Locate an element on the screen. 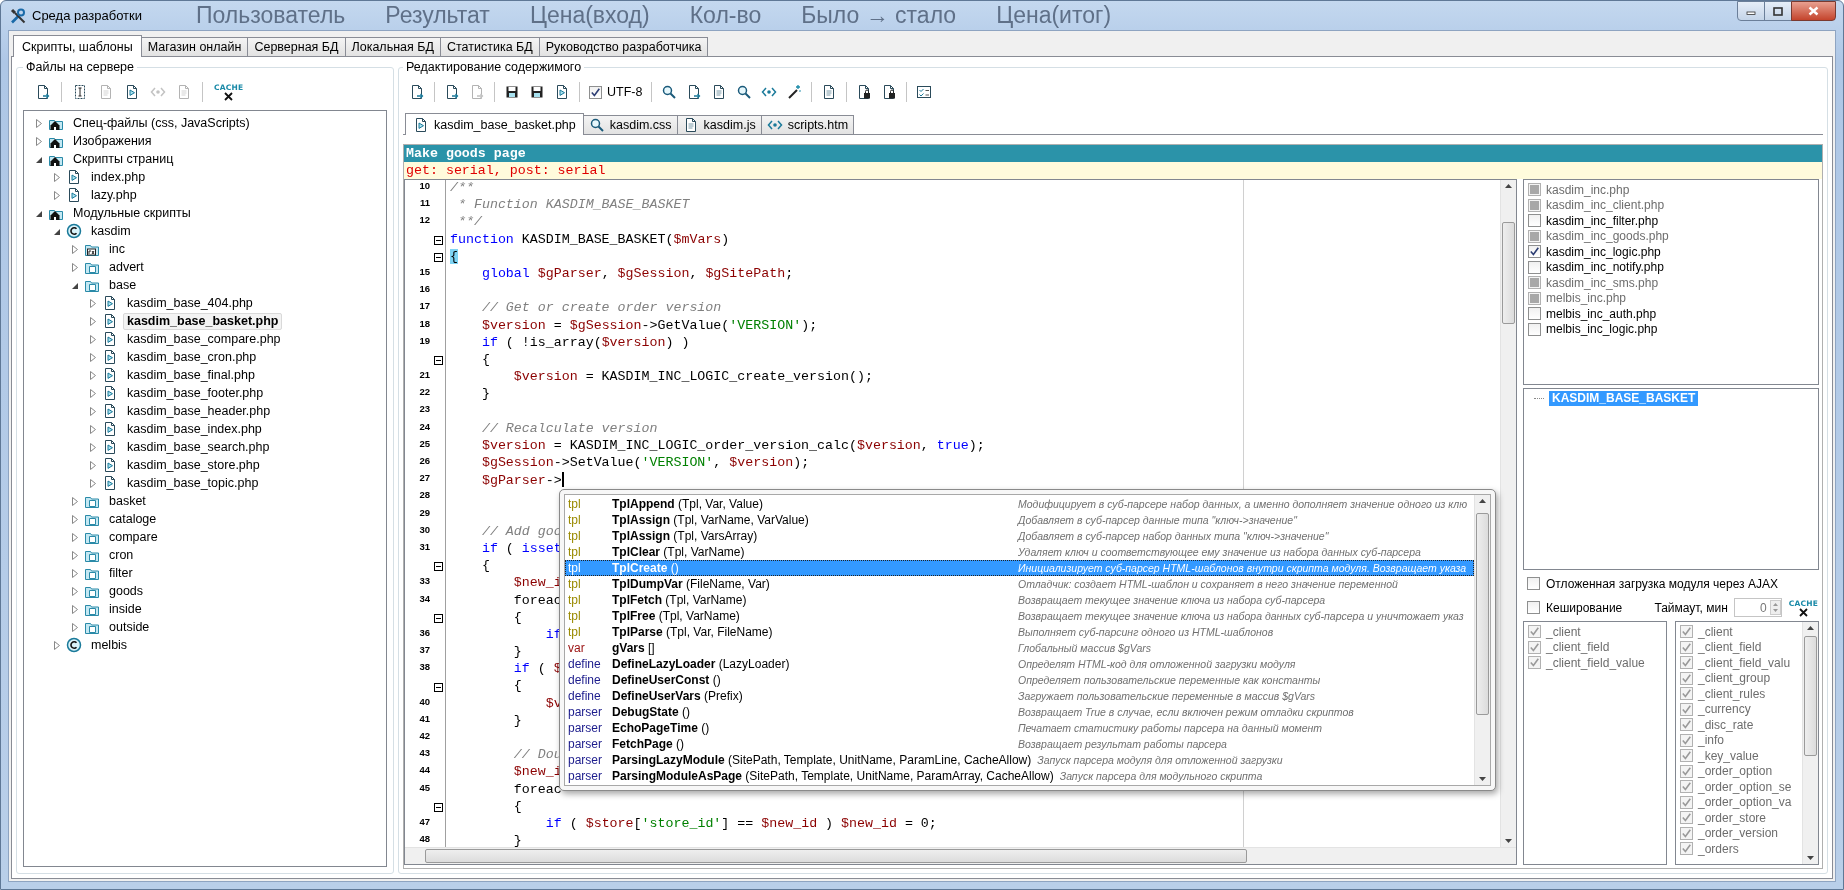  tree-item: outside is located at coordinates (129, 627).